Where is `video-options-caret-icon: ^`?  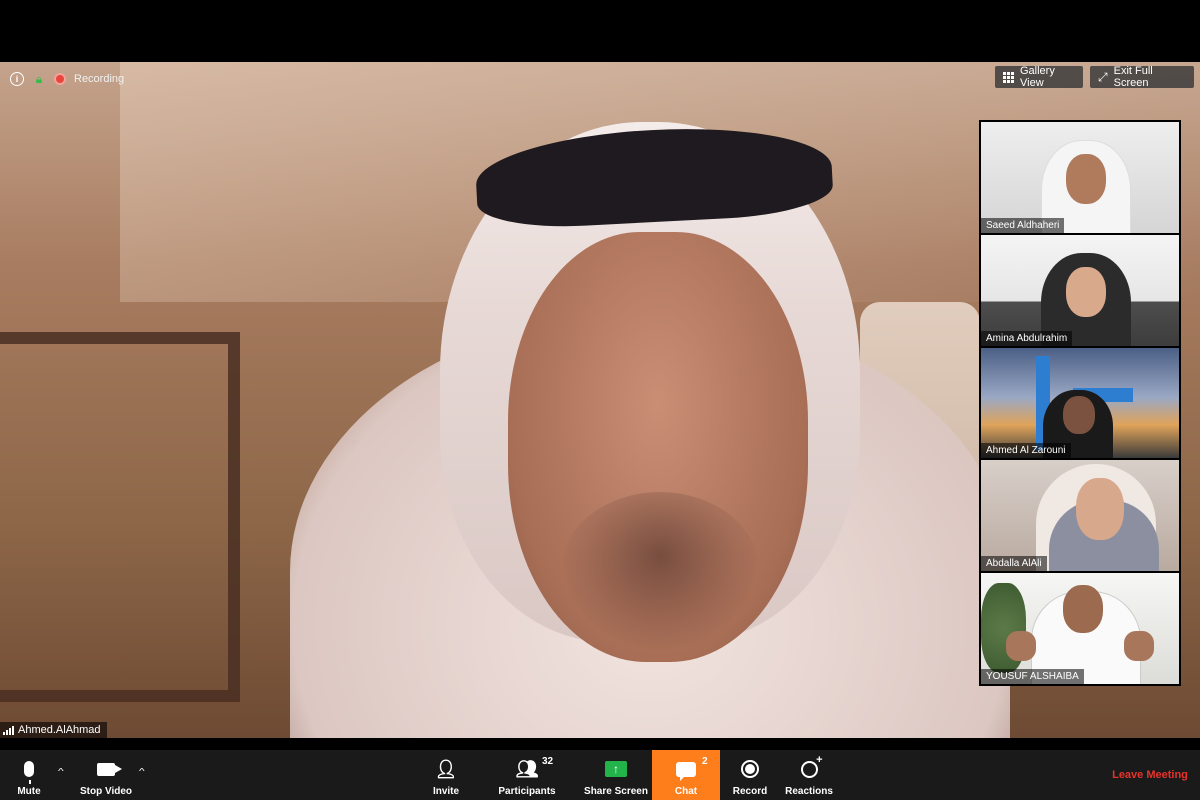
video-options-caret-icon: ^ is located at coordinates (142, 771).